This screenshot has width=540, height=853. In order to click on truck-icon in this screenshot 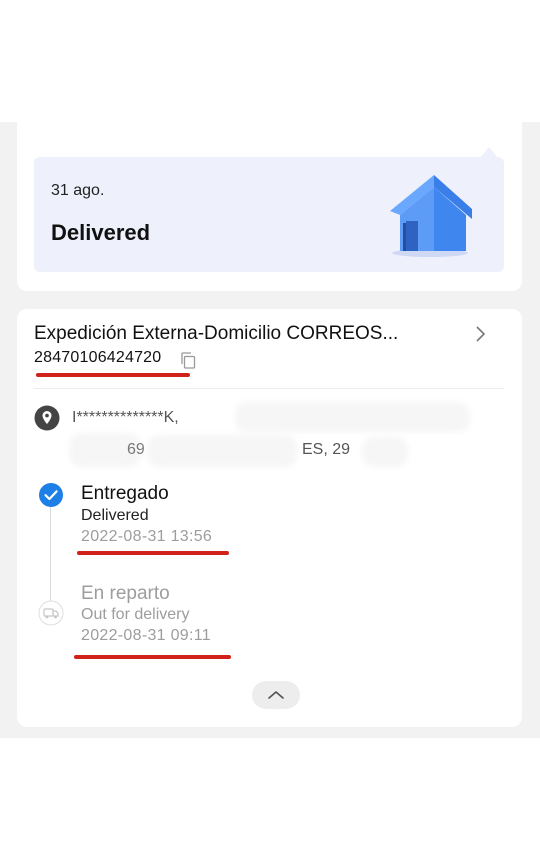, I will do `click(51, 613)`.